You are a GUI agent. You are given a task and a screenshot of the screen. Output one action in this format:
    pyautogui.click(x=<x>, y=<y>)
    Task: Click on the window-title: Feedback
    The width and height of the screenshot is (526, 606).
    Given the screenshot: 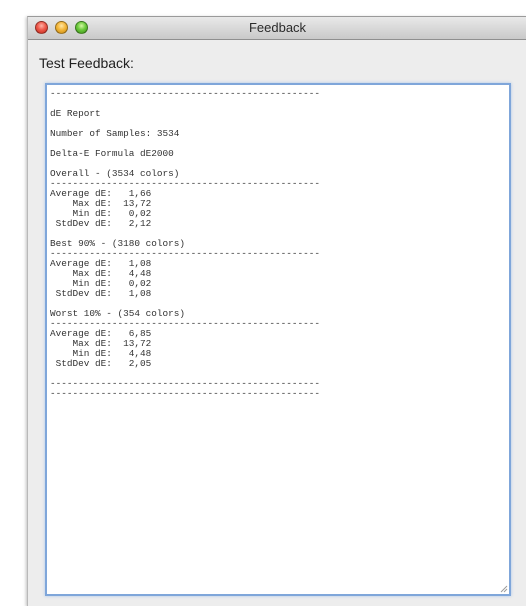 What is the action you would take?
    pyautogui.click(x=277, y=27)
    